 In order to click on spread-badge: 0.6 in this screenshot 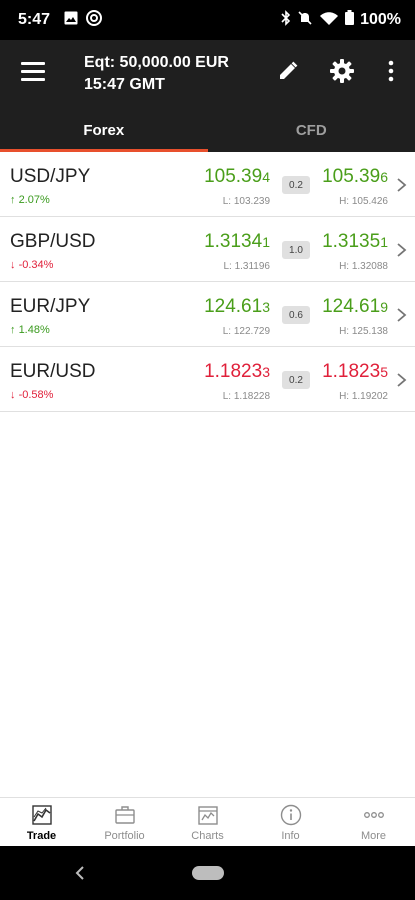, I will do `click(296, 315)`.